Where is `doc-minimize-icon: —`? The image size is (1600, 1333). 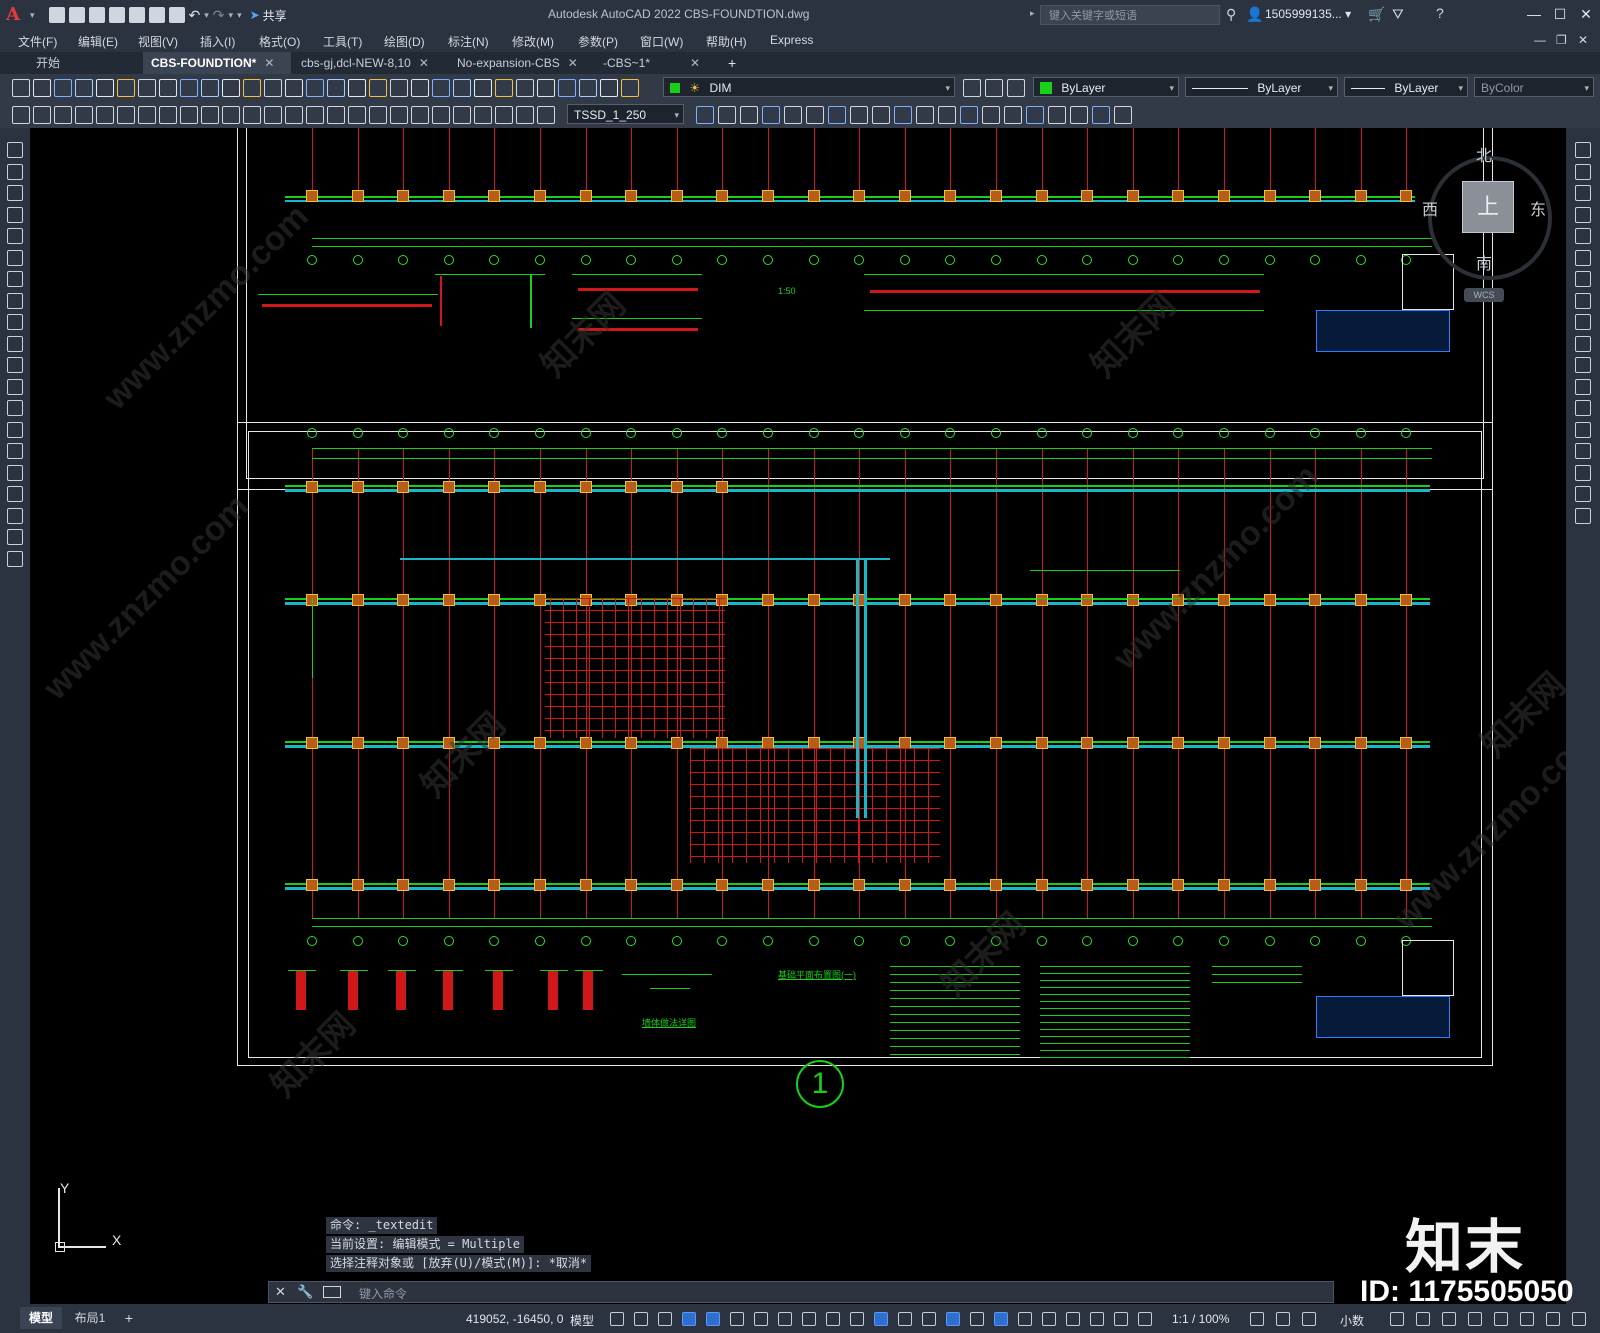
doc-minimize-icon: — is located at coordinates (1540, 40).